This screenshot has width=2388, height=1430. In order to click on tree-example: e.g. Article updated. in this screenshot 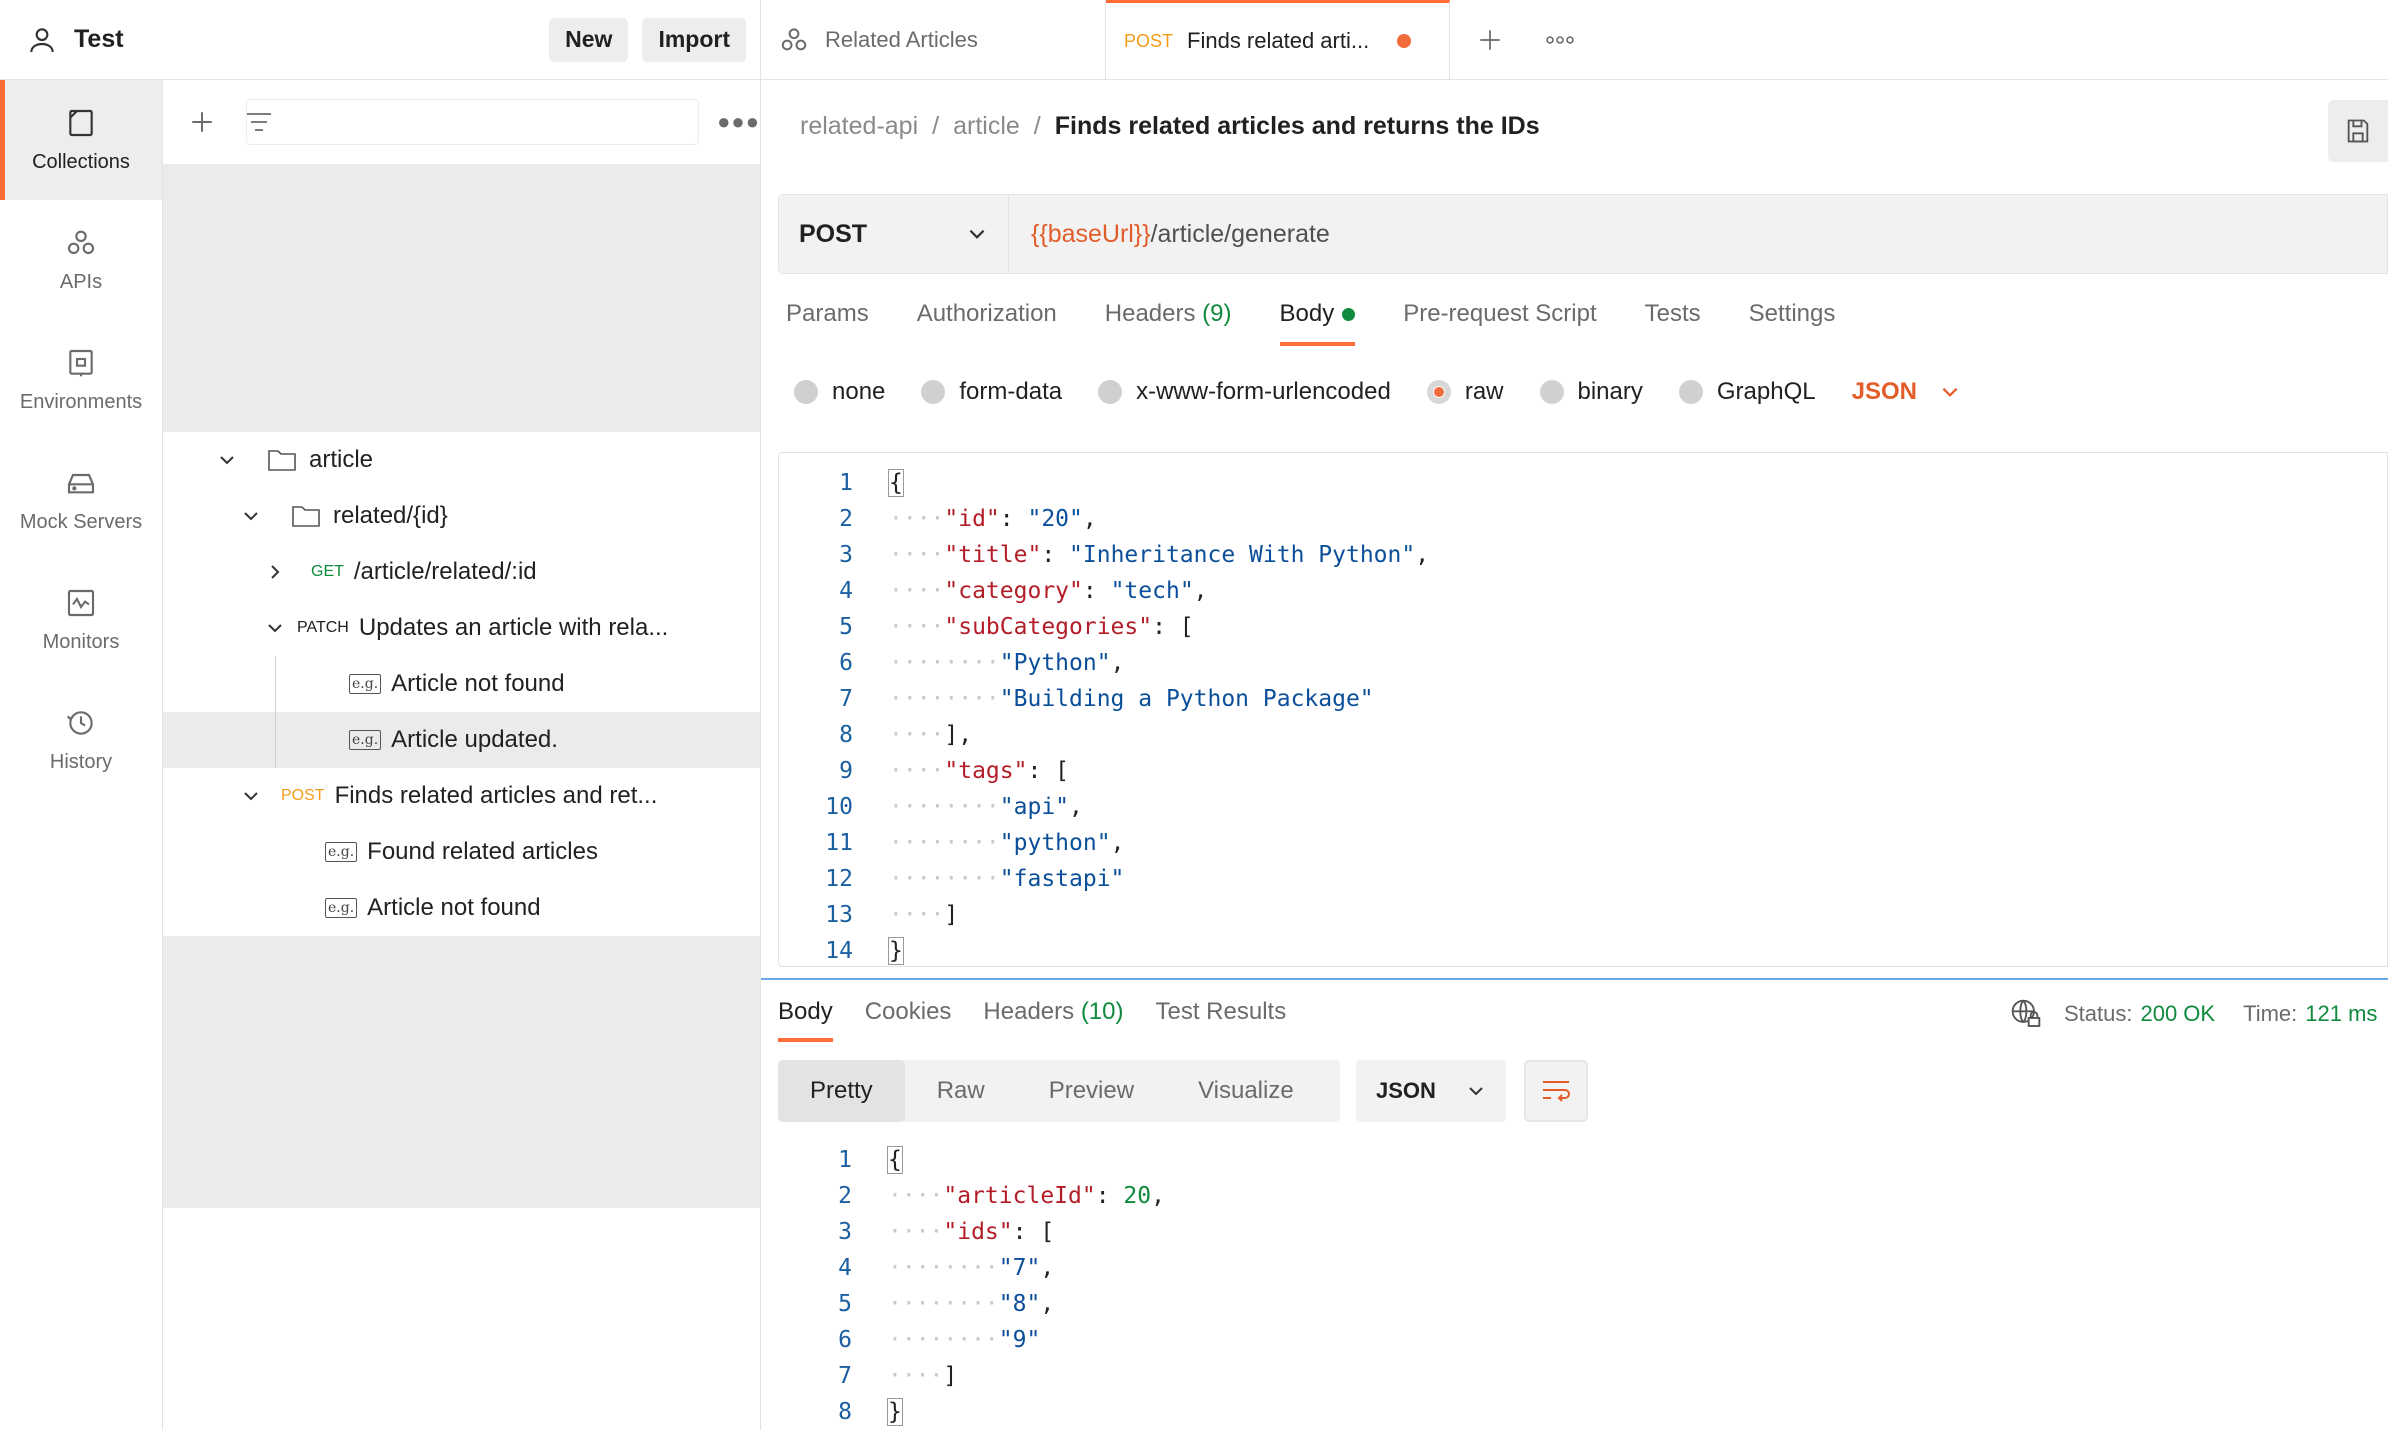, I will do `click(461, 740)`.